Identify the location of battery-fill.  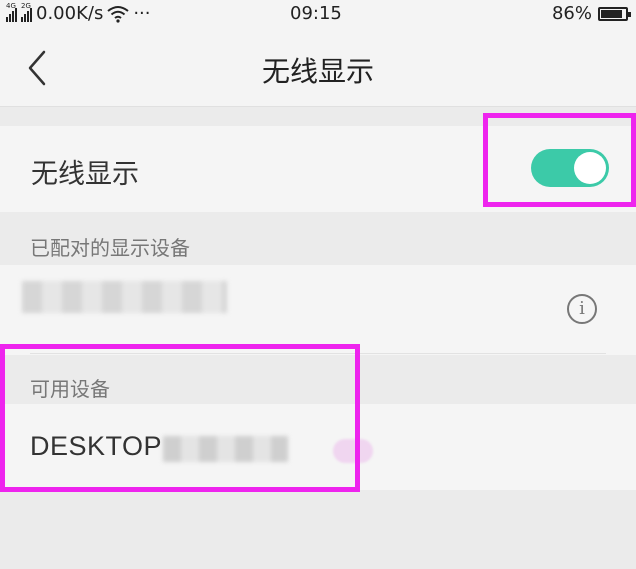
(611, 13).